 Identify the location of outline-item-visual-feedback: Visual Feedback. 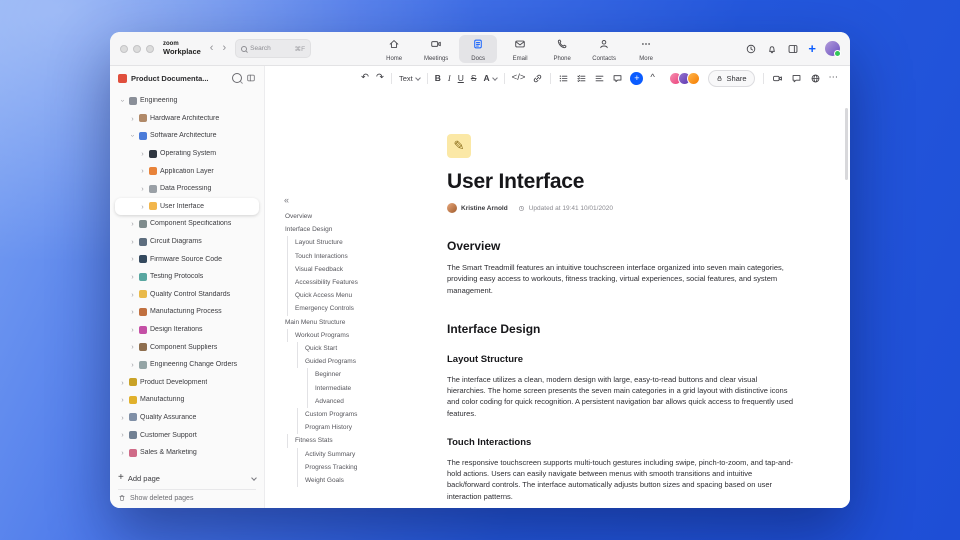
(345, 269).